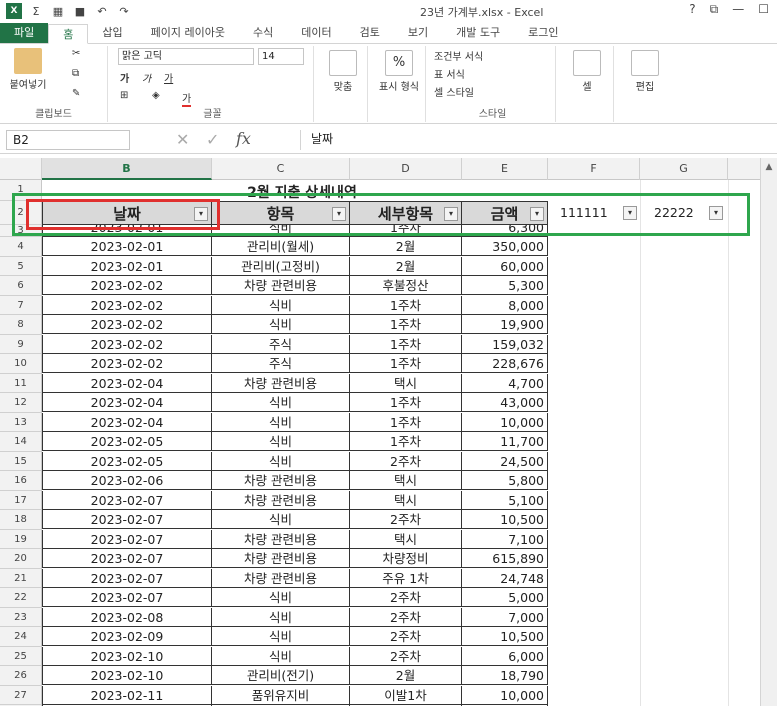 Image resolution: width=777 pixels, height=706 pixels. Describe the element at coordinates (505, 266) in the screenshot. I see `cell-amount: 60,000` at that location.